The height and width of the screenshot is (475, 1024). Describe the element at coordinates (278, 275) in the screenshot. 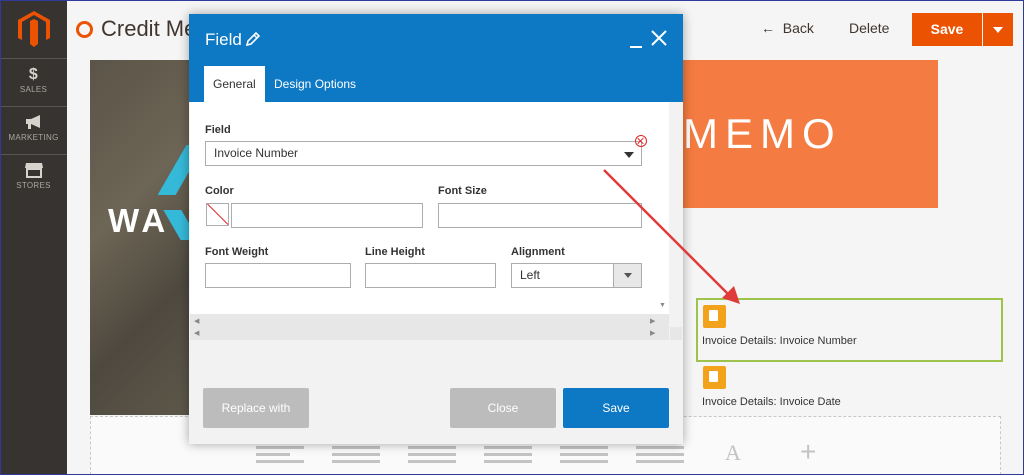

I see `font-weight-input` at that location.